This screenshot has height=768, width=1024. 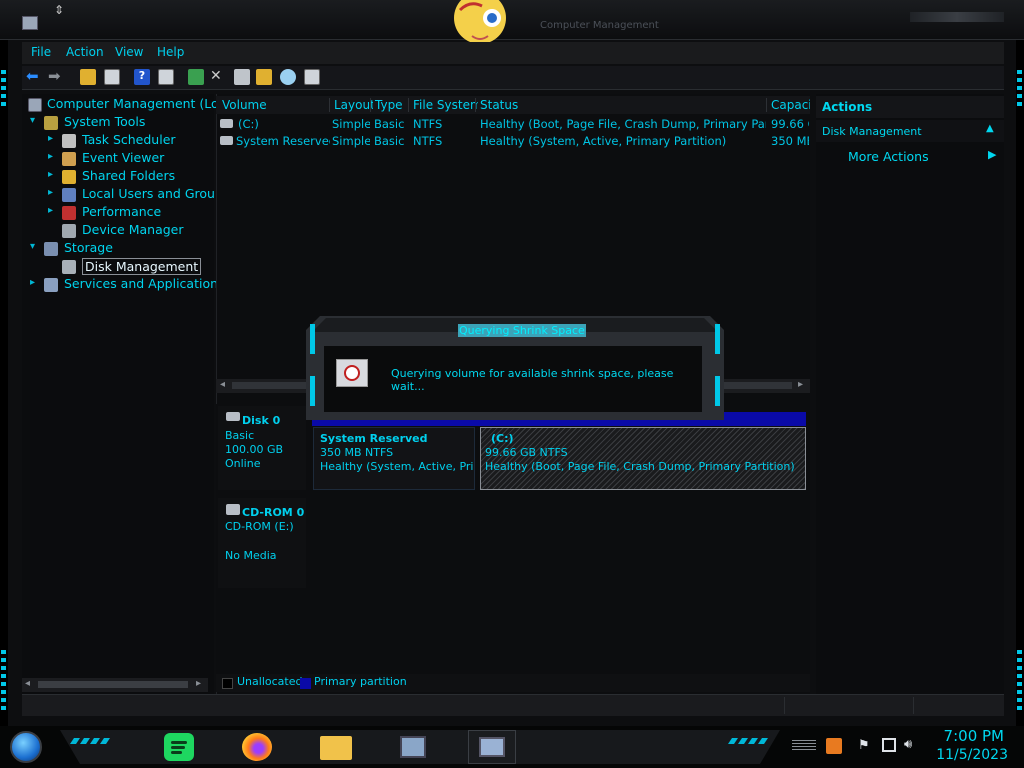 I want to click on search-icon, so click(x=288, y=77).